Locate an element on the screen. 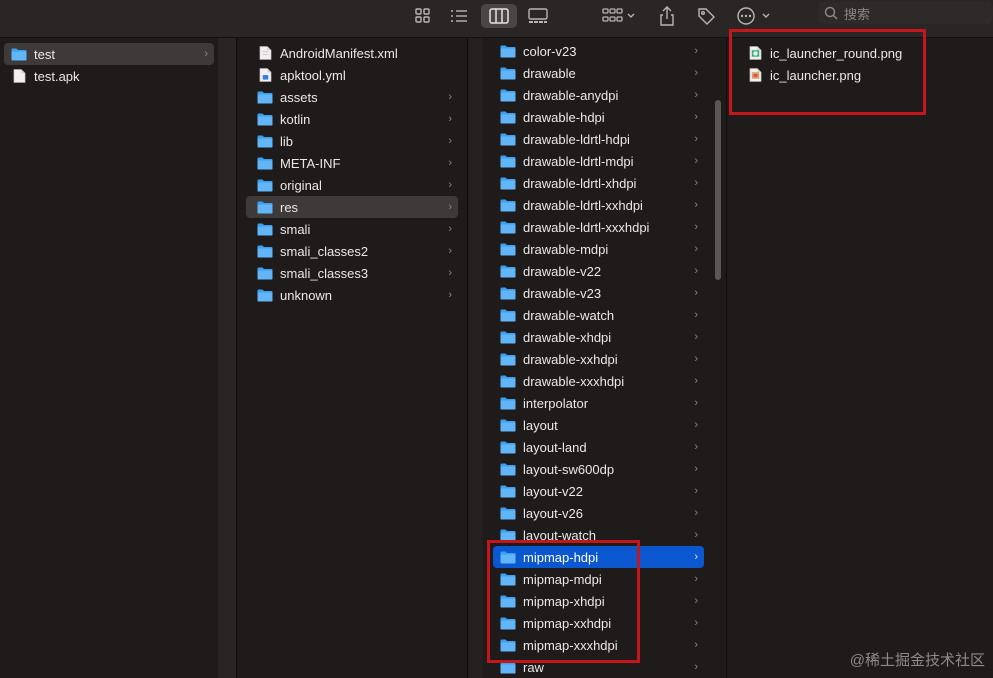 The width and height of the screenshot is (993, 678). column3-item: mipmap-hdpi › is located at coordinates (598, 557).